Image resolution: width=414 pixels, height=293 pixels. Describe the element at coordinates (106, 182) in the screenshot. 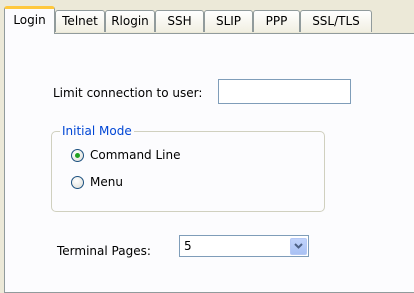

I see `radio-menu-label: Menu` at that location.